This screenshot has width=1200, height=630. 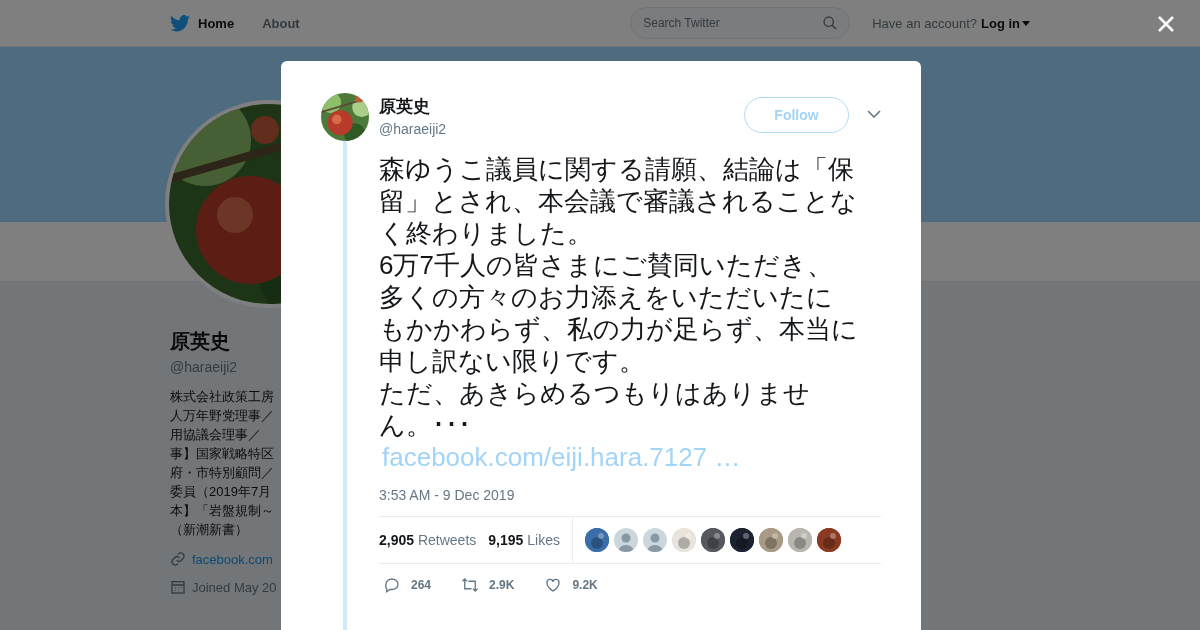 I want to click on nav-link: About, so click(x=281, y=23).